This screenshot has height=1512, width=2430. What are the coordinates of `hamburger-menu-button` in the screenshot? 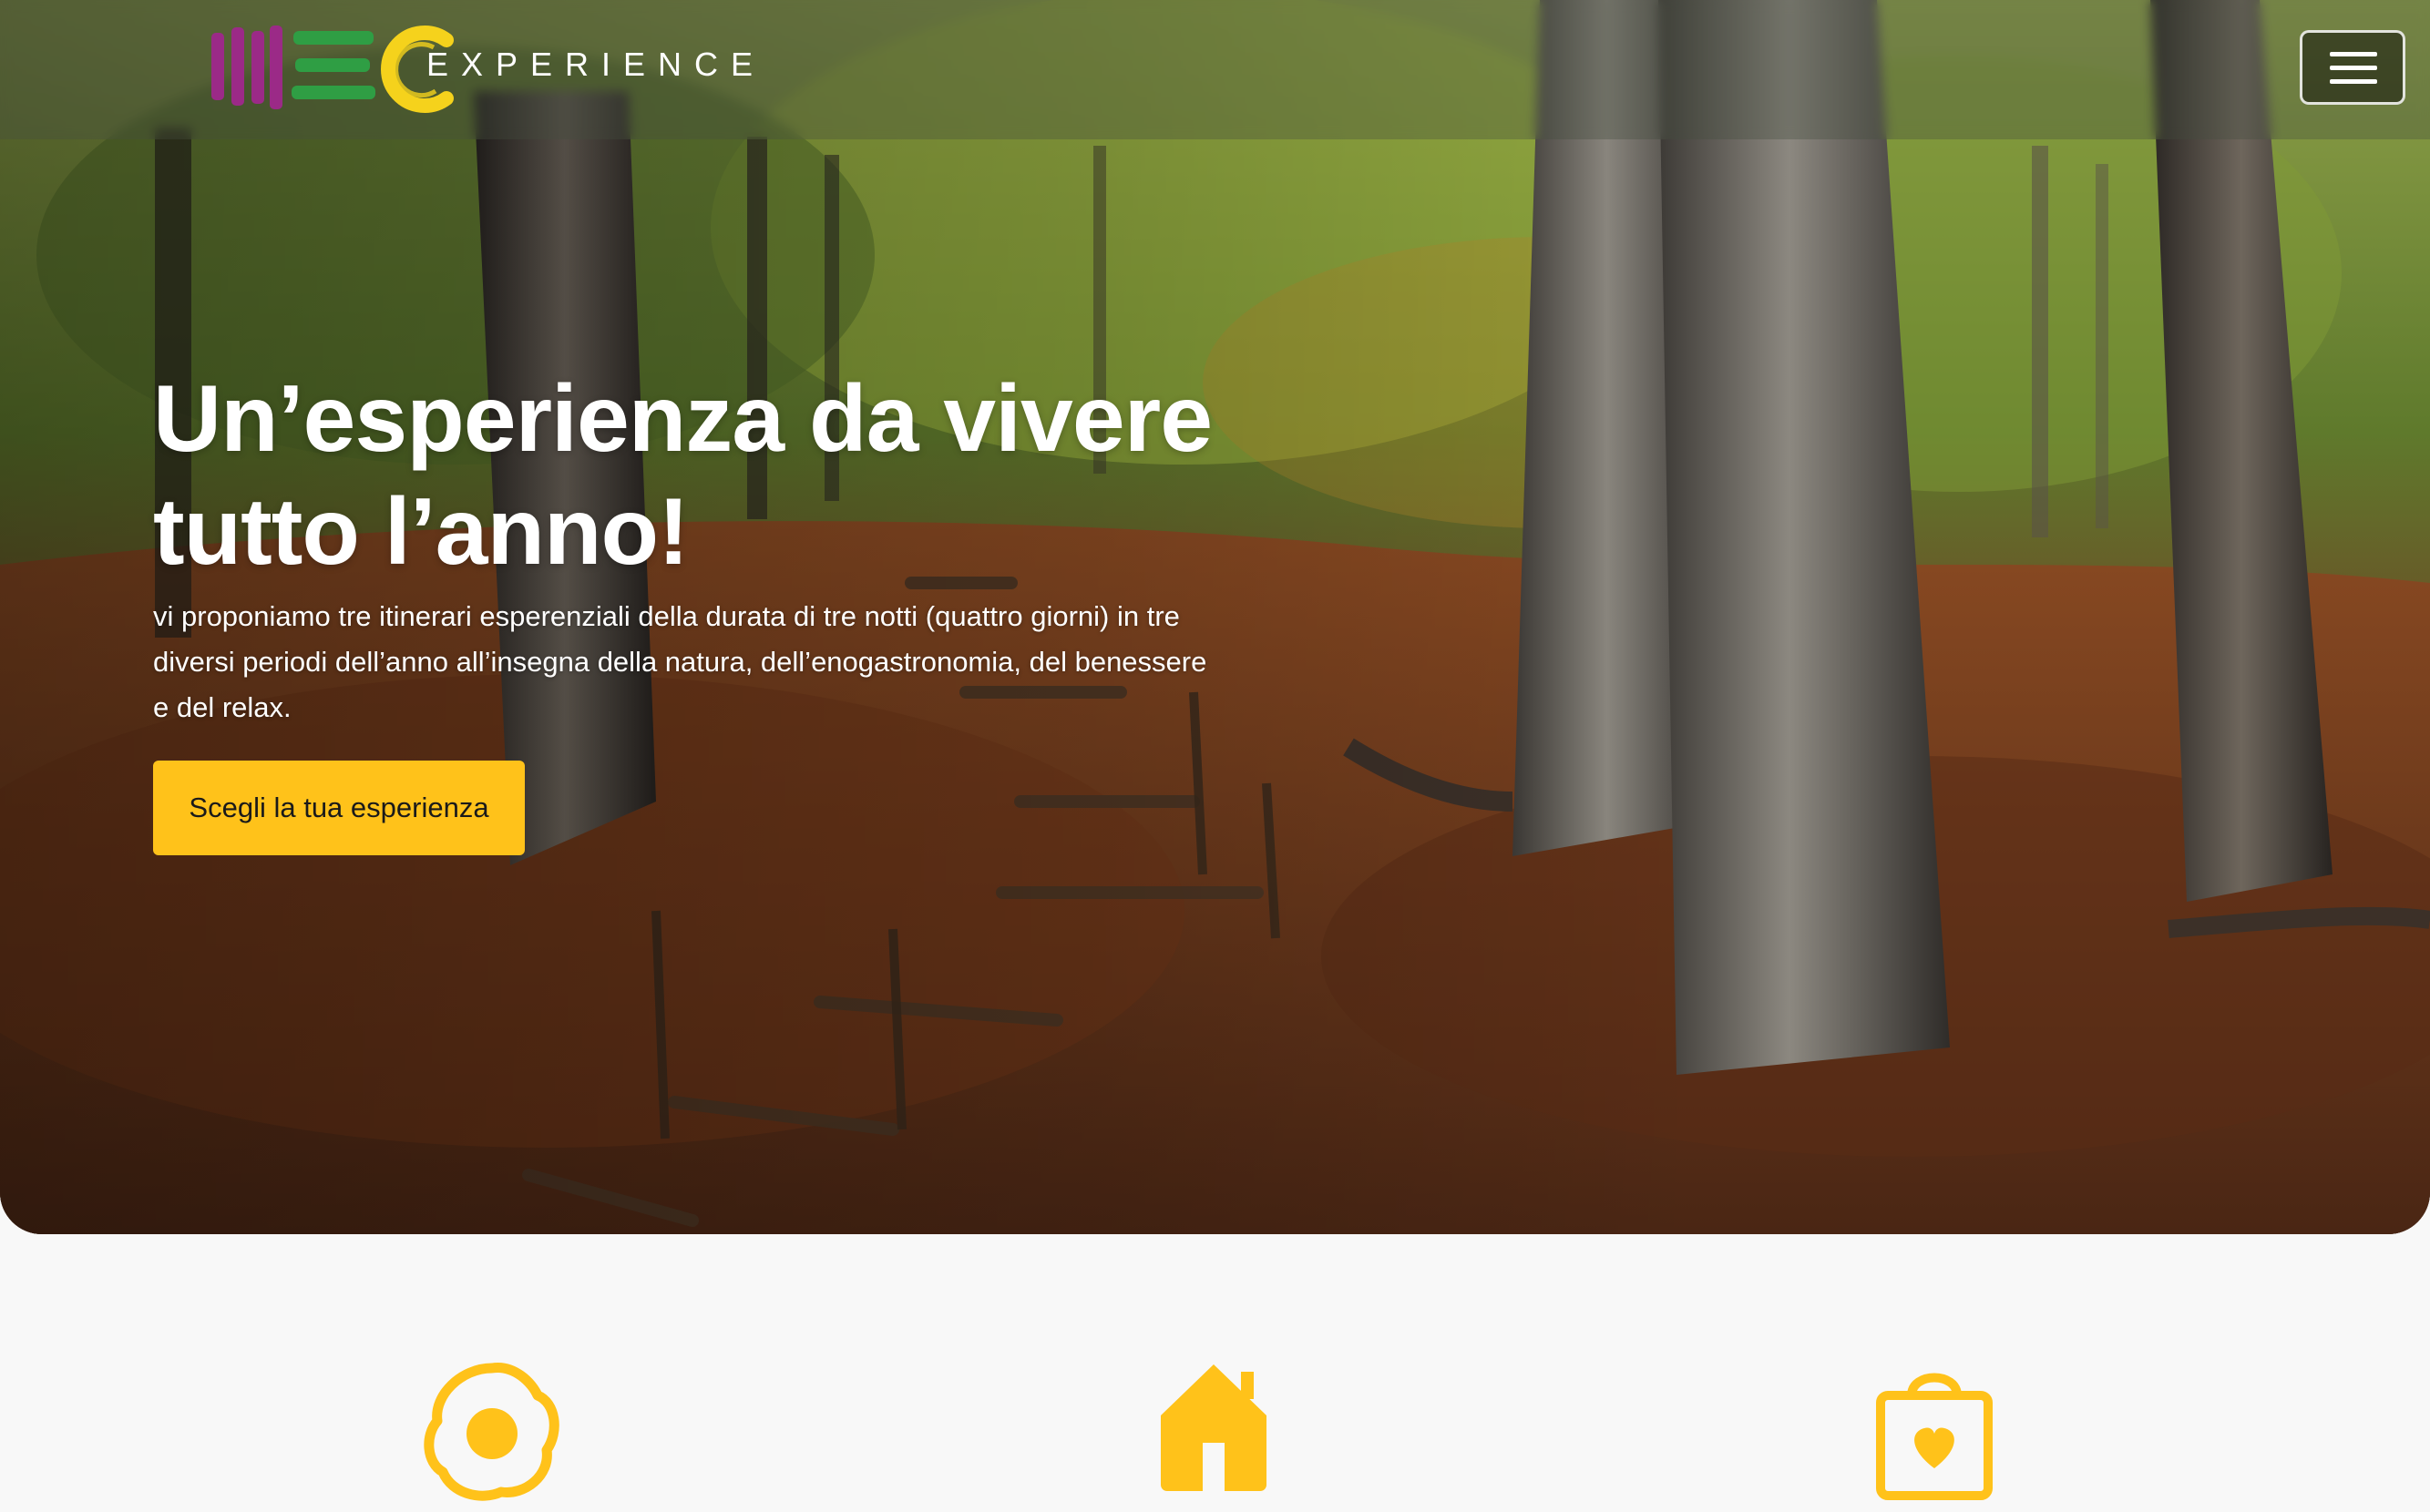 It's located at (2352, 67).